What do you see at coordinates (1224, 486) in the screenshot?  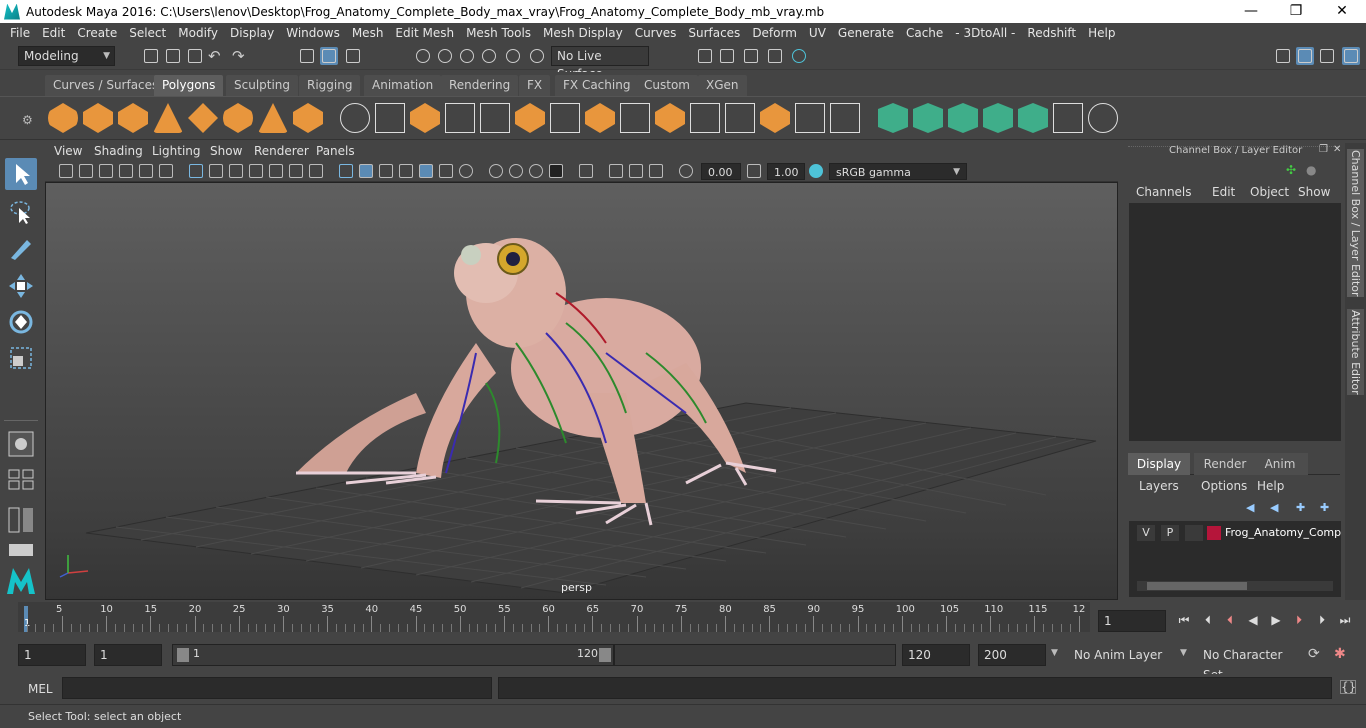 I see `options-menu: Options` at bounding box center [1224, 486].